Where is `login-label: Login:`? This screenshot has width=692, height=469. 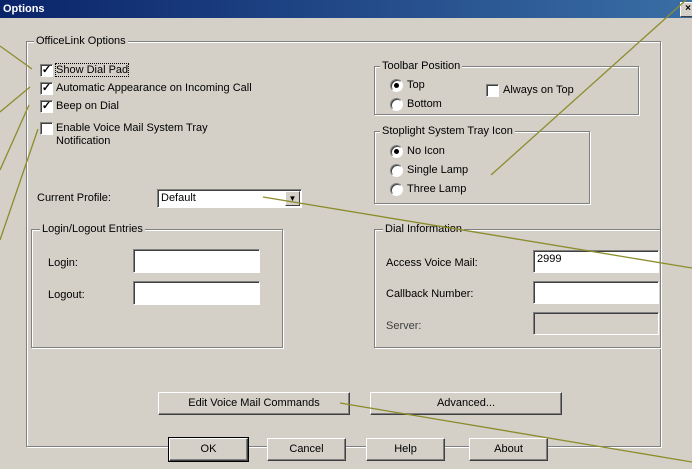 login-label: Login: is located at coordinates (63, 263).